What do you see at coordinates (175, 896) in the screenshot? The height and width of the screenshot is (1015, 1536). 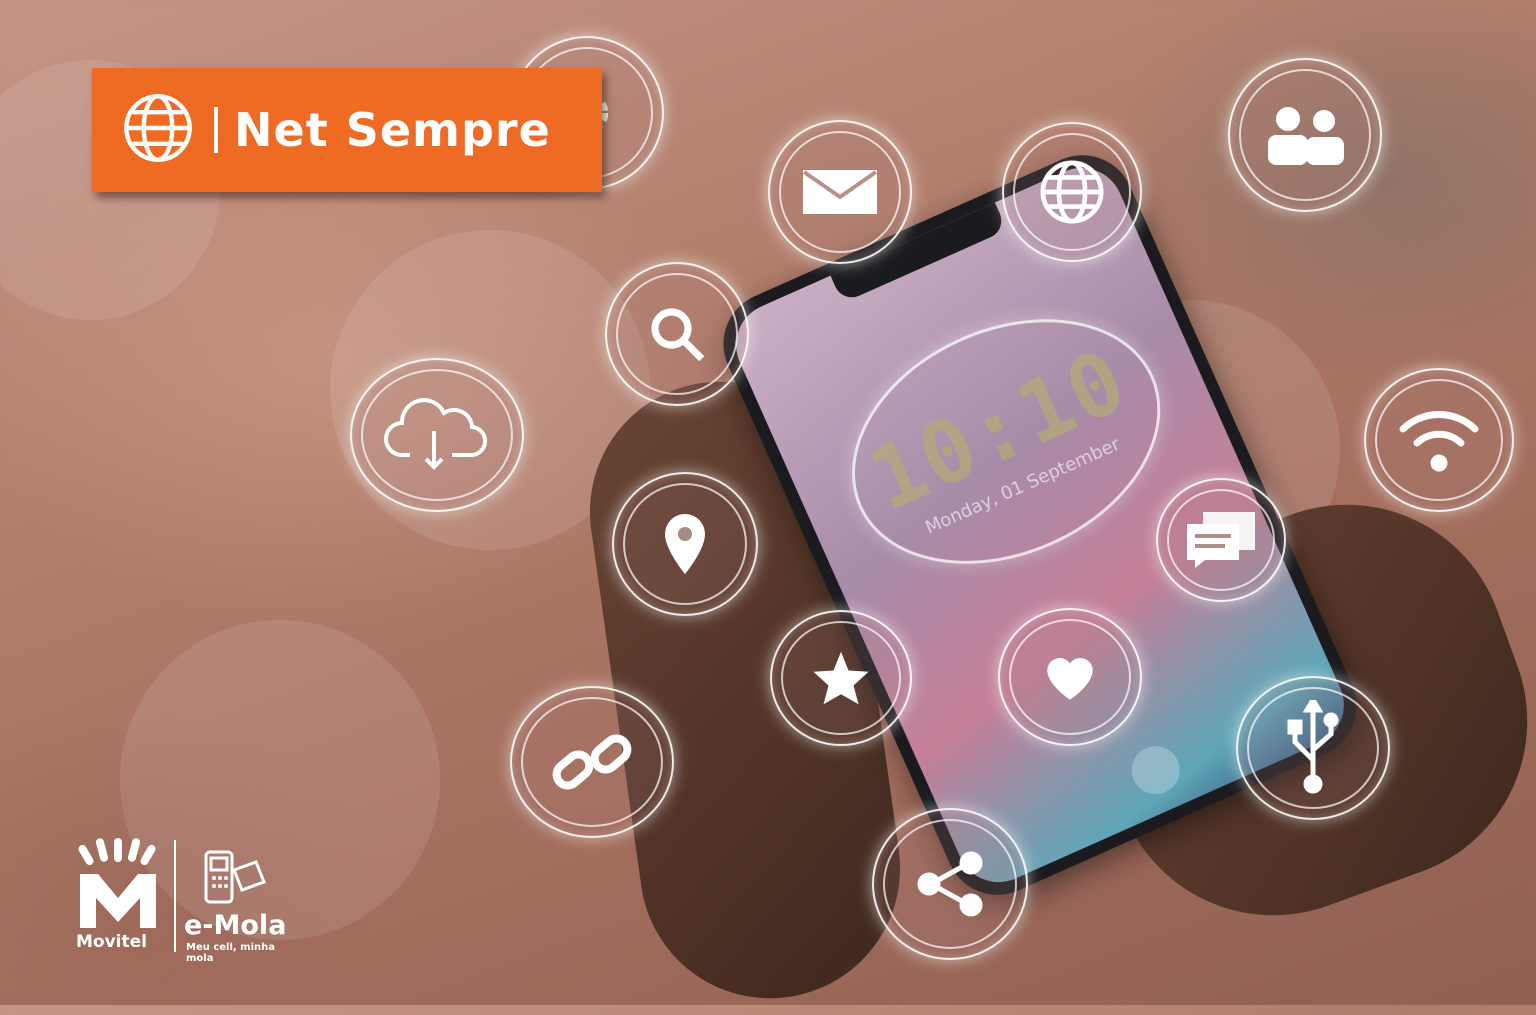 I see `brand-divider` at bounding box center [175, 896].